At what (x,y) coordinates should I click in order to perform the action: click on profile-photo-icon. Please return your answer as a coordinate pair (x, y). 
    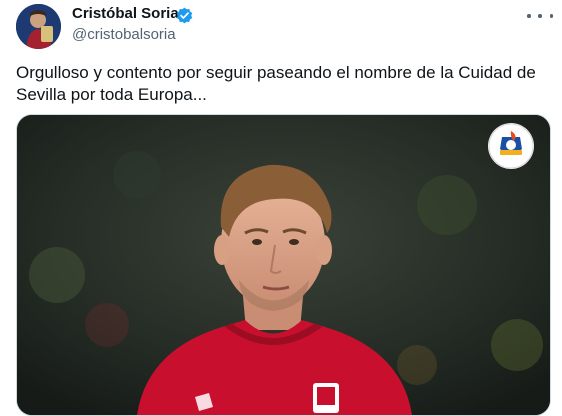
    Looking at the image, I should click on (38, 26).